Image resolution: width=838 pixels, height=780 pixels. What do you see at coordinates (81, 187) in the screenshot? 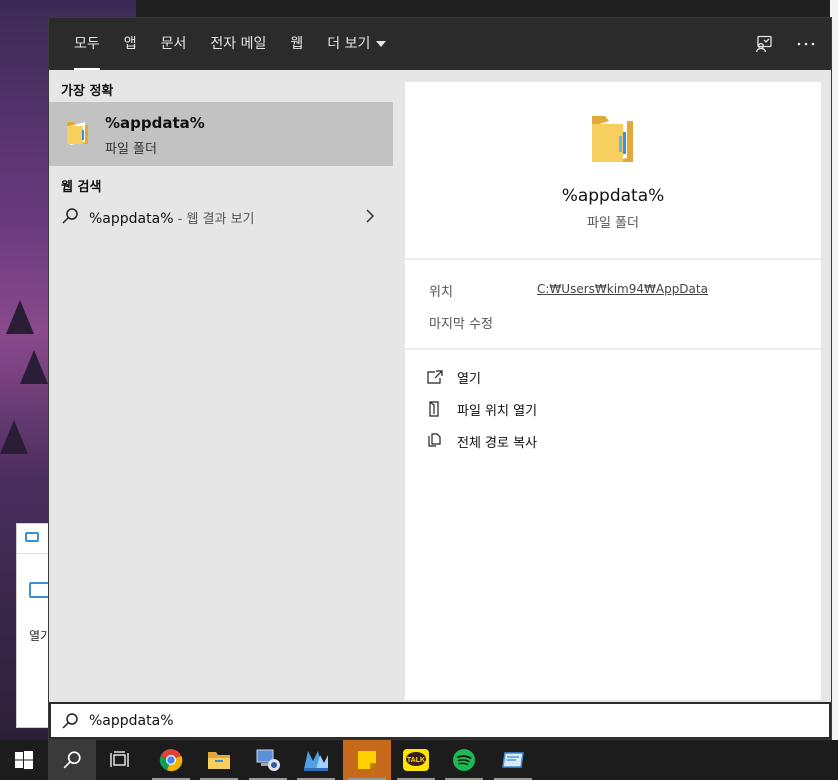
I see `web-search-header: 웹 검색` at bounding box center [81, 187].